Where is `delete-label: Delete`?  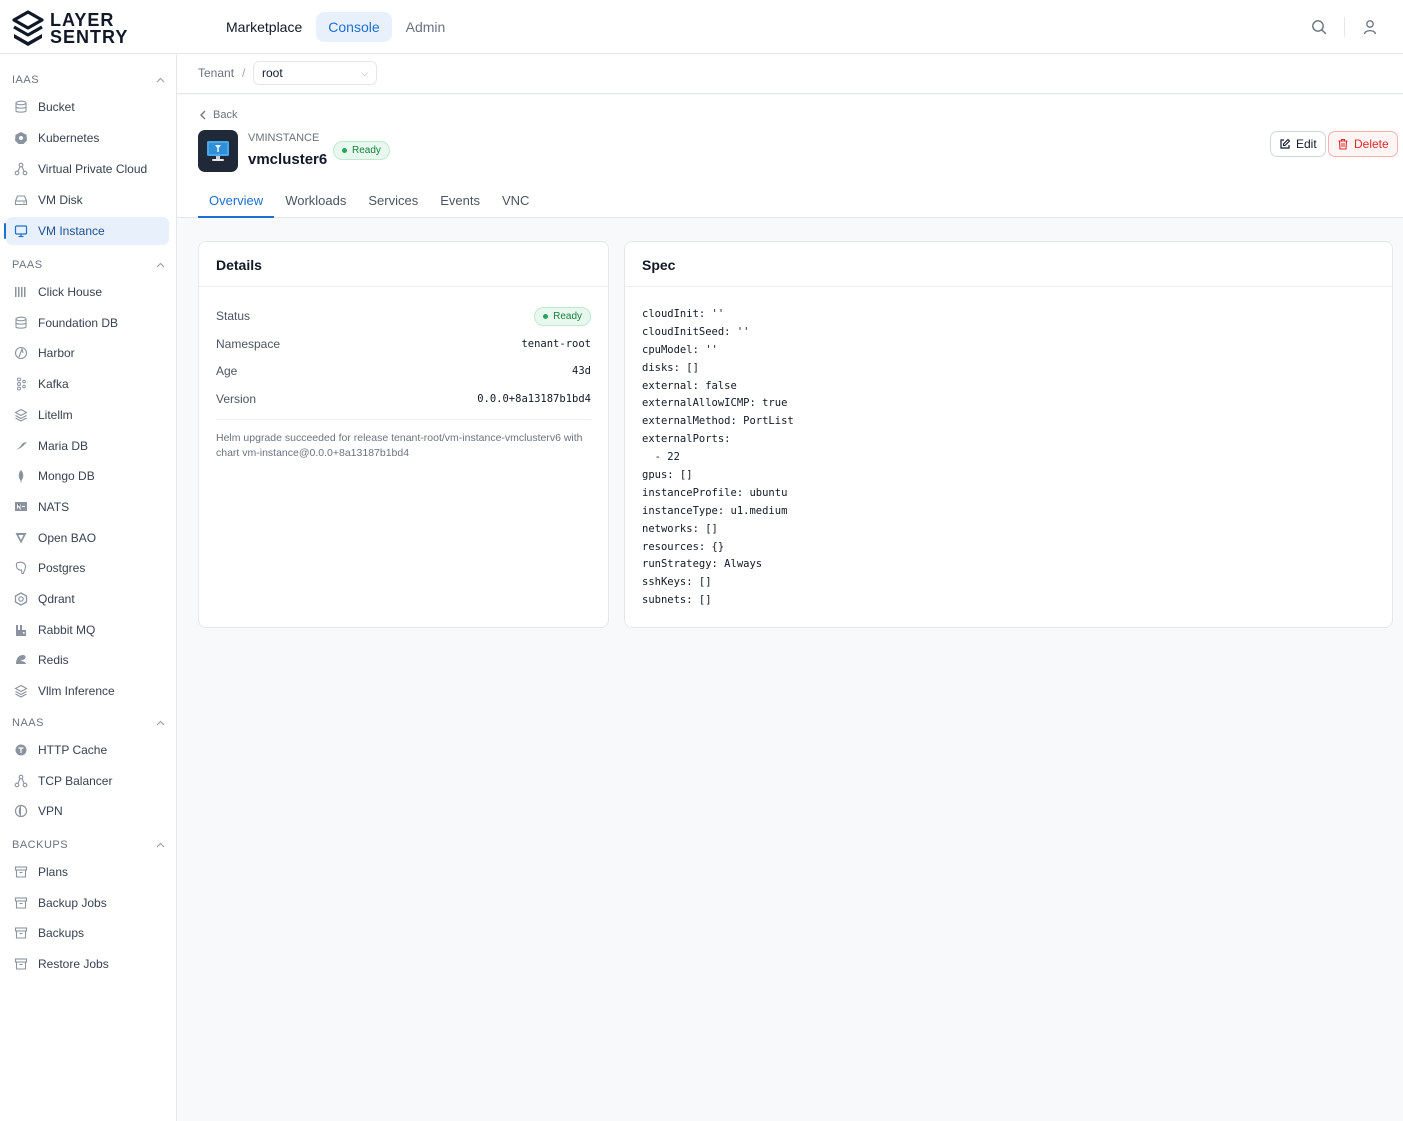
delete-label: Delete is located at coordinates (1371, 144).